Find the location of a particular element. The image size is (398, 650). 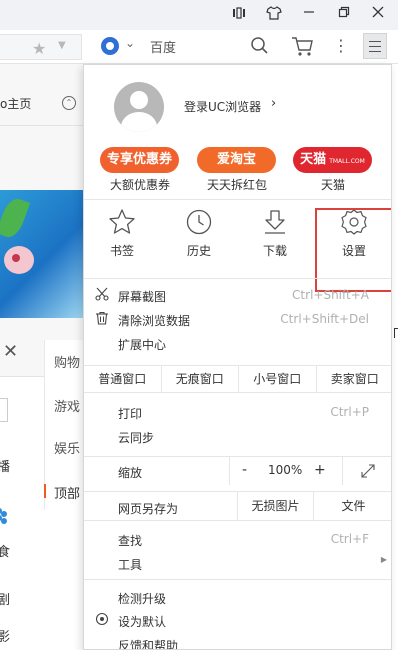

bookmark-star-icon: ★ is located at coordinates (39, 48).